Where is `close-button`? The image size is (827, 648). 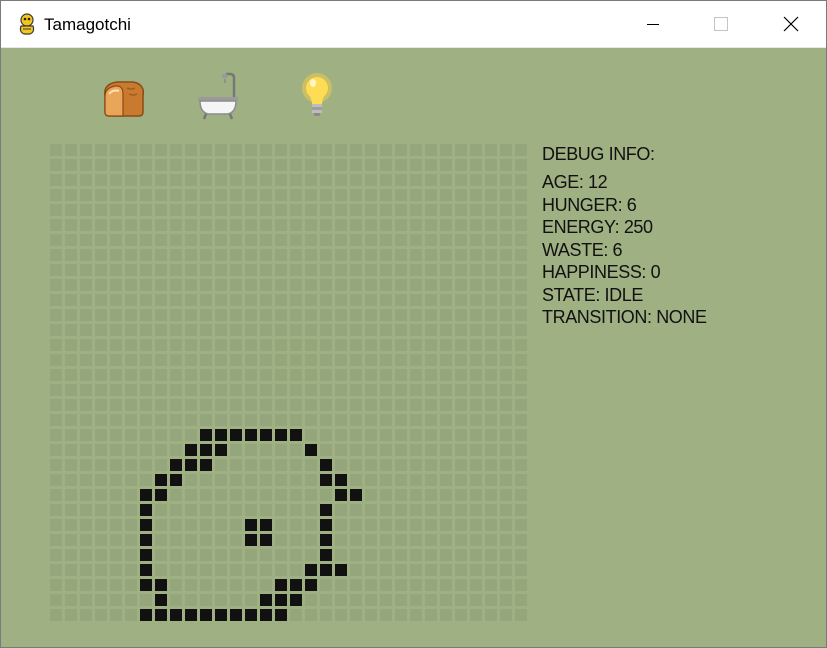 close-button is located at coordinates (791, 24).